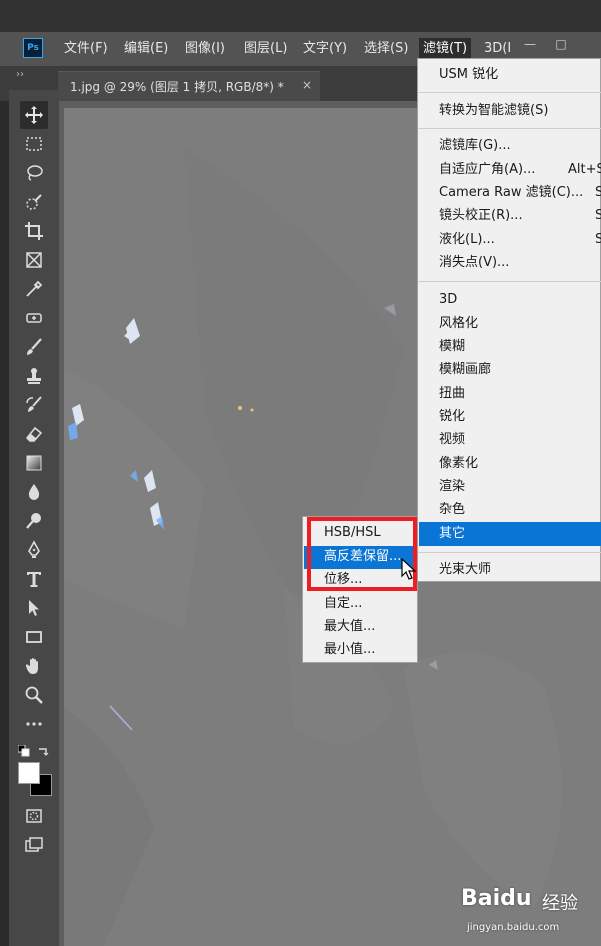  What do you see at coordinates (34, 492) in the screenshot?
I see `blur-tool-icon` at bounding box center [34, 492].